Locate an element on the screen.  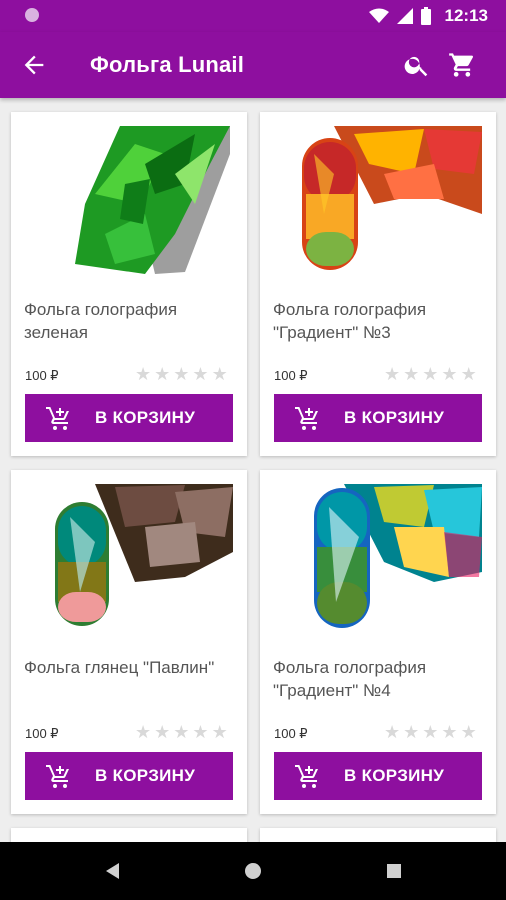
search-icon is located at coordinates (417, 65).